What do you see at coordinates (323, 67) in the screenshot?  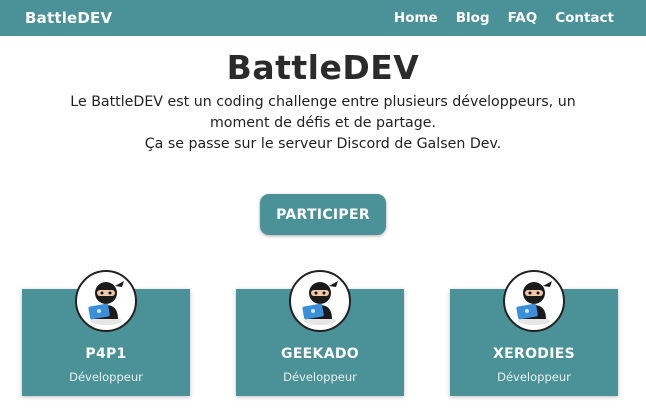 I see `hero-title: BattleDEV` at bounding box center [323, 67].